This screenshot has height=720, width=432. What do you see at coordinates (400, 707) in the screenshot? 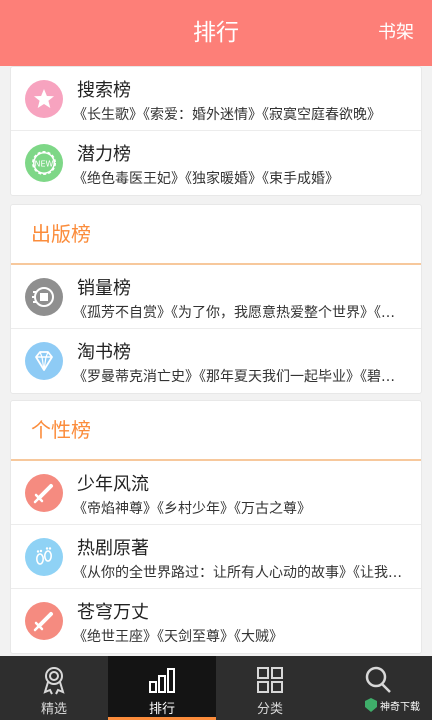
I see `watermark-text: 神奇下载` at bounding box center [400, 707].